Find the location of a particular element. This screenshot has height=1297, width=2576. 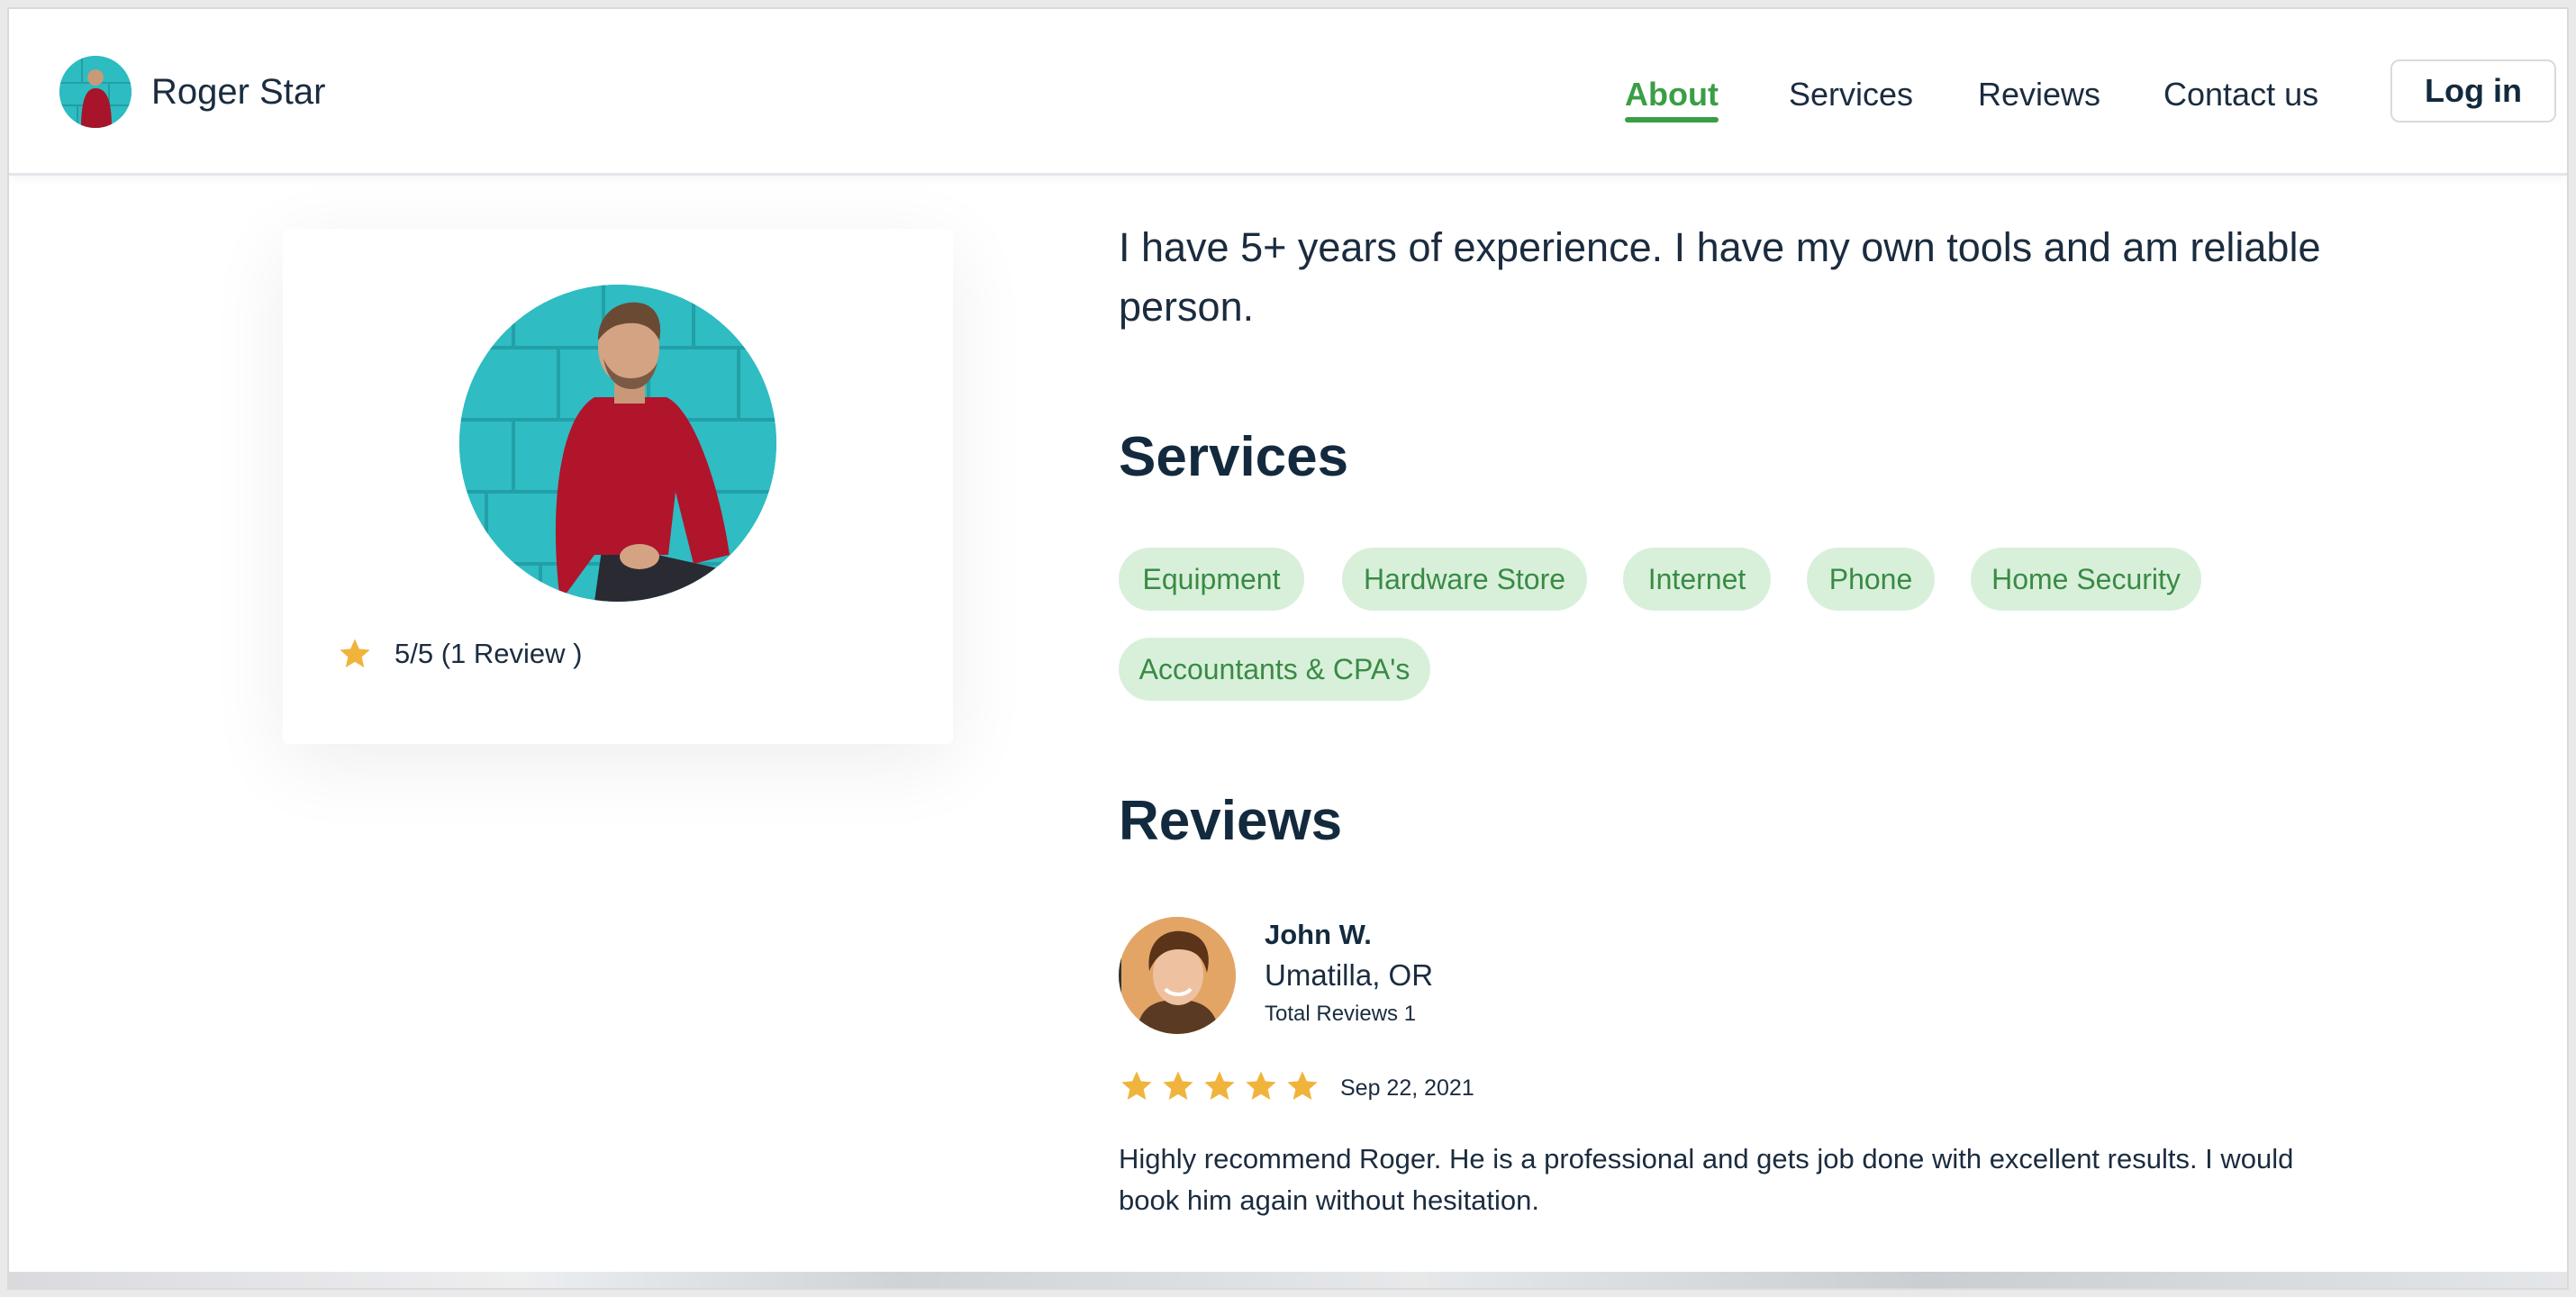

profile-photo is located at coordinates (617, 443).